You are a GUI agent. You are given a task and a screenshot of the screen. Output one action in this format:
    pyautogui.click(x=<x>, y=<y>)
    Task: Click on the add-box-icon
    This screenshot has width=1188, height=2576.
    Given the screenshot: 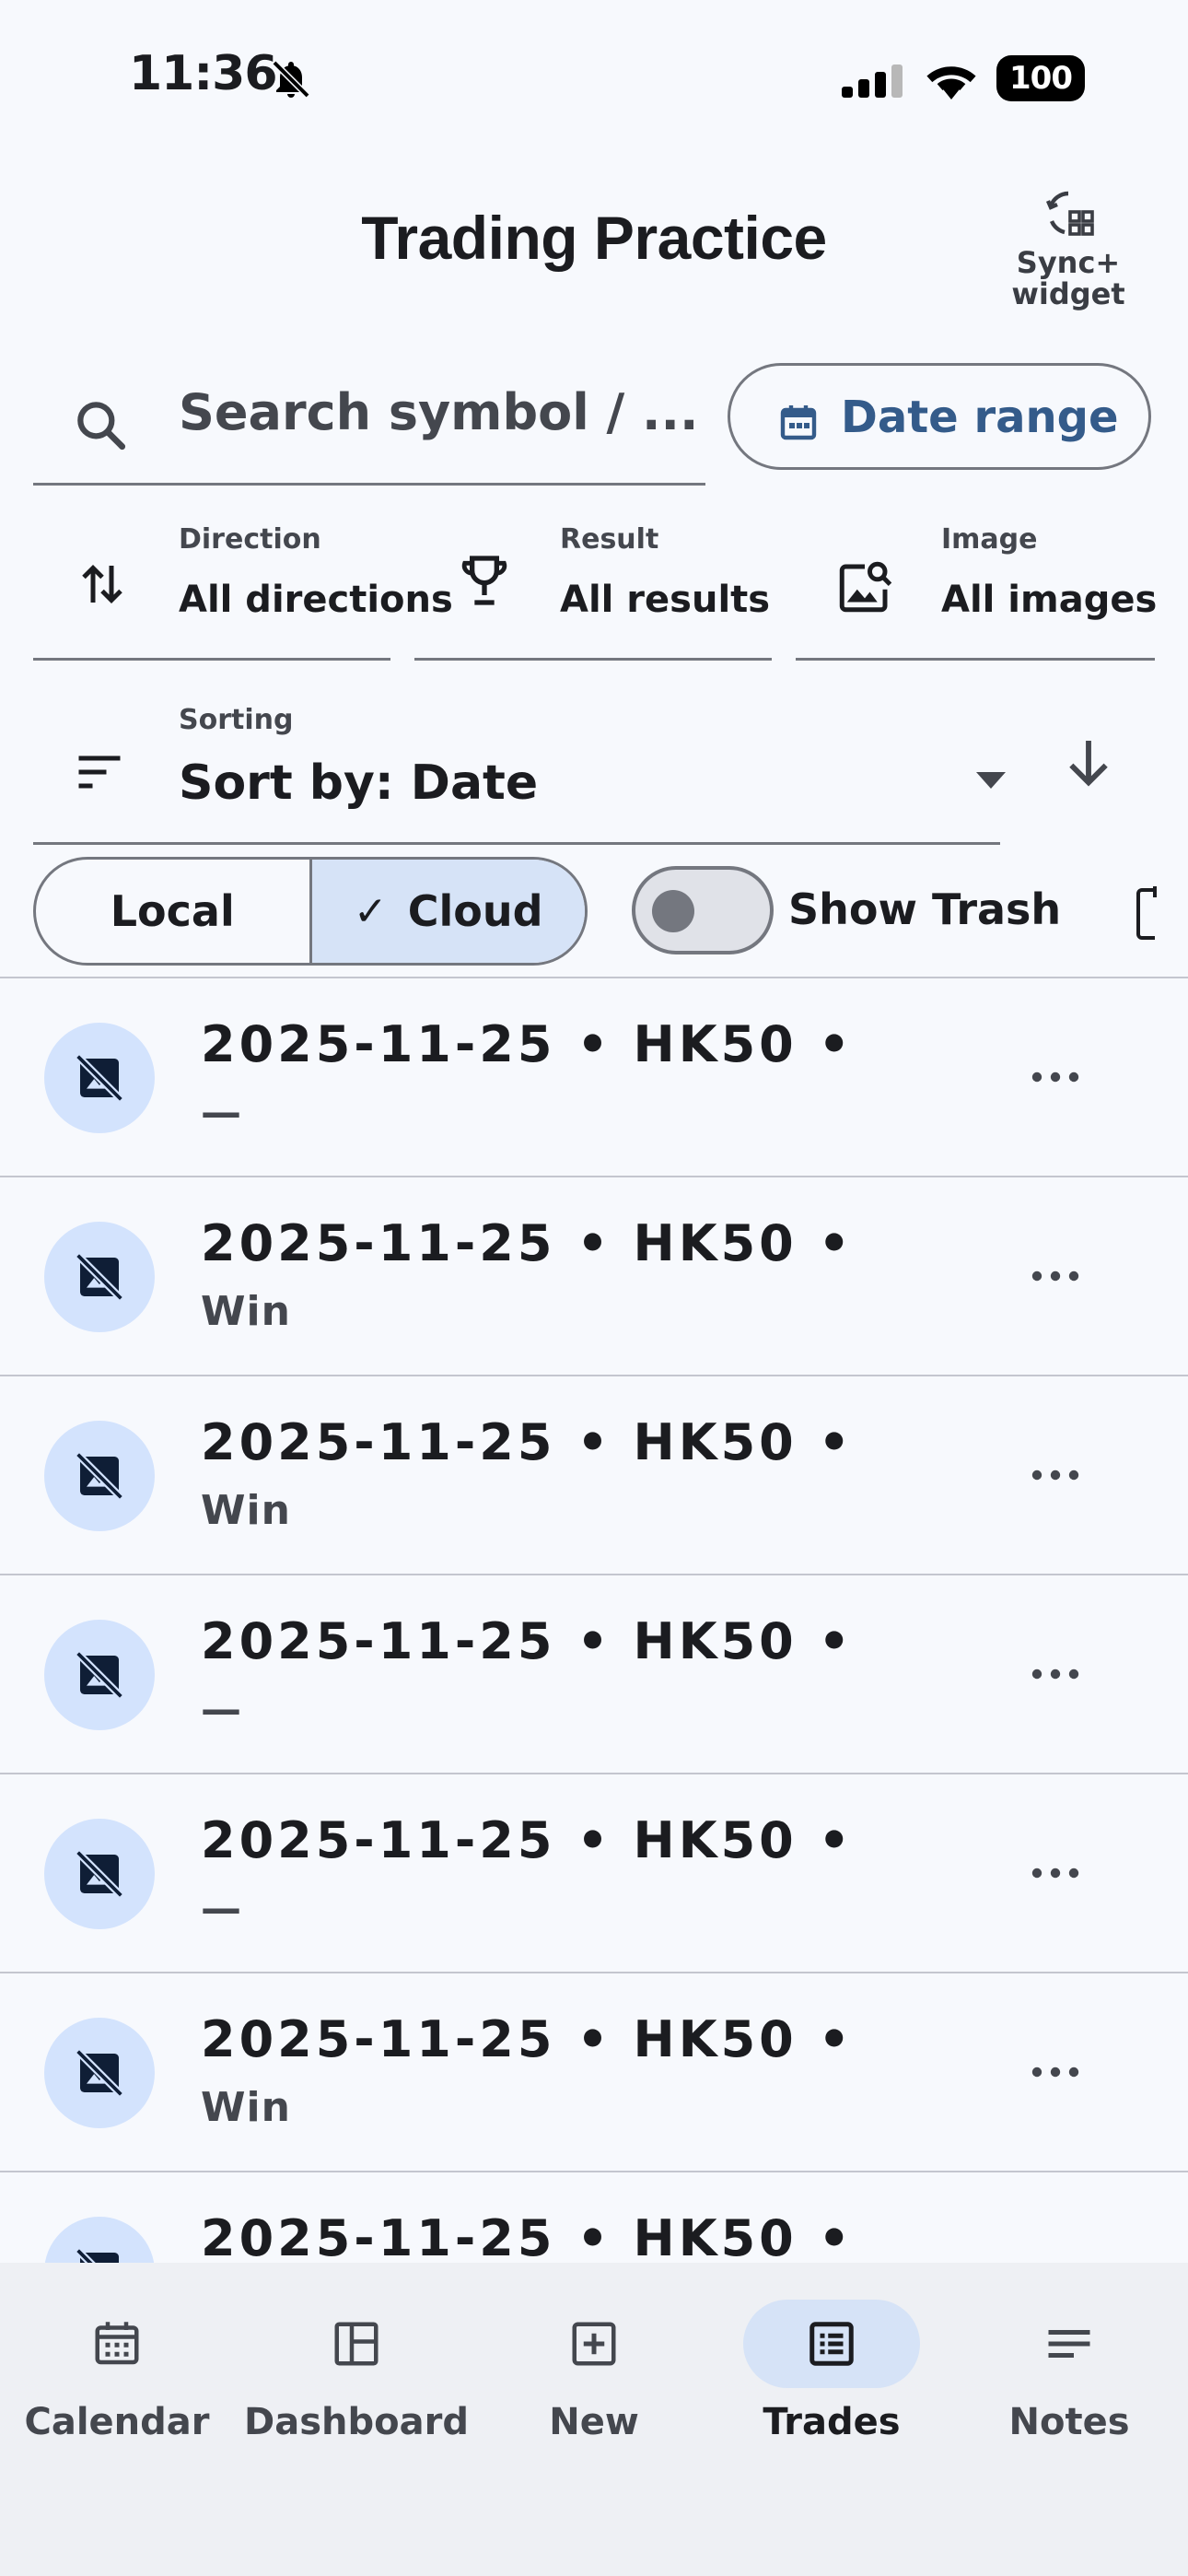 What is the action you would take?
    pyautogui.click(x=594, y=2344)
    